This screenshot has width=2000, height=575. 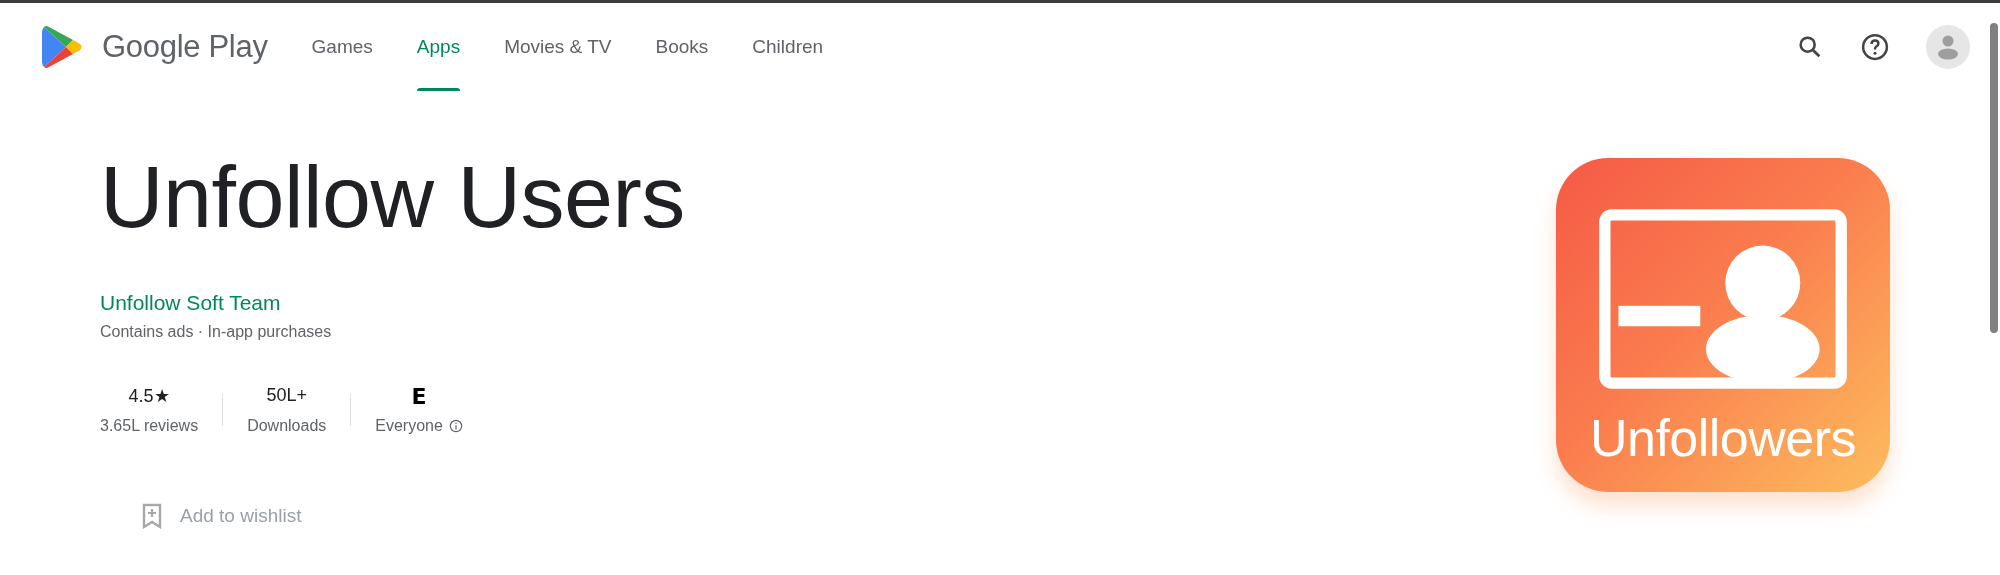 What do you see at coordinates (62, 47) in the screenshot?
I see `play-logo-icon` at bounding box center [62, 47].